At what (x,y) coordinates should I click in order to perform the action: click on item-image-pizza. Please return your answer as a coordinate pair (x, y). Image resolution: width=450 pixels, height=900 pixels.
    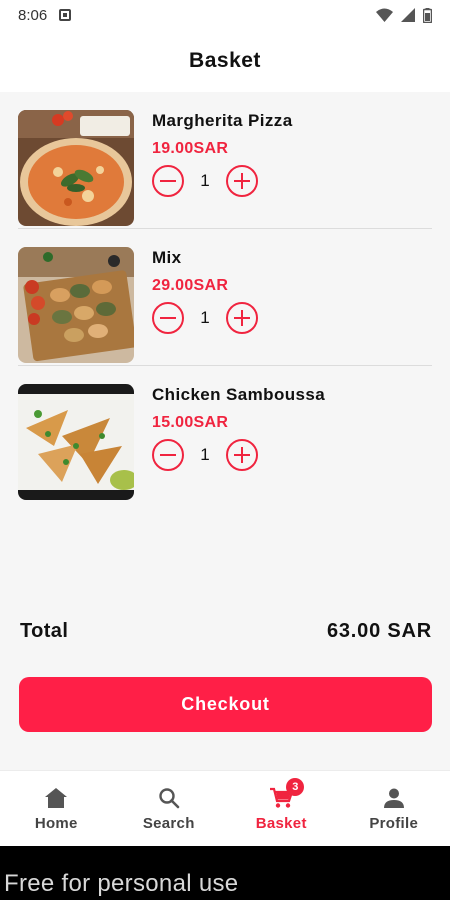
    Looking at the image, I should click on (76, 168).